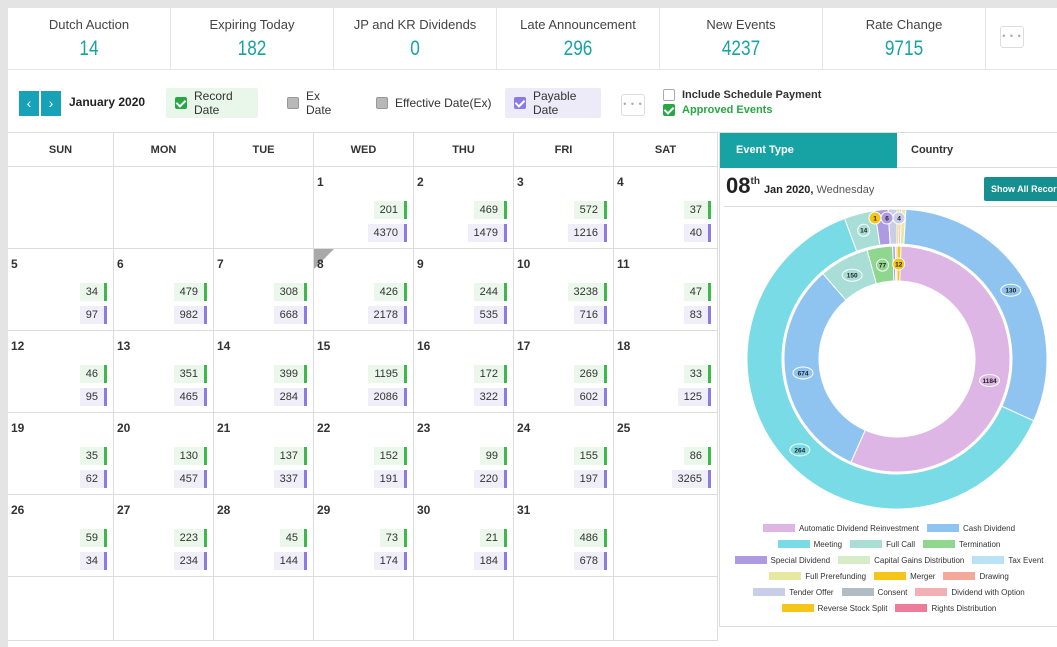 This screenshot has height=647, width=1057. I want to click on record-date-count: 73, so click(393, 538).